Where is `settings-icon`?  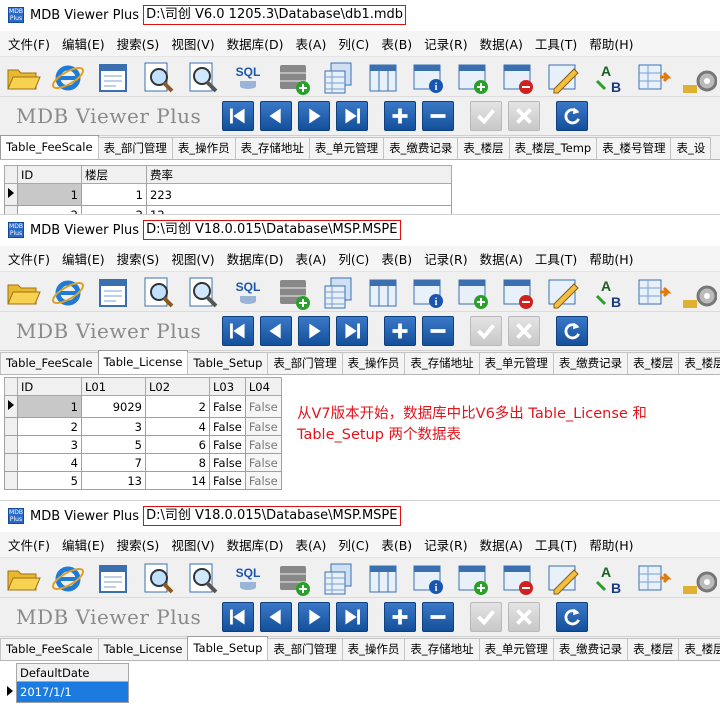
settings-icon is located at coordinates (698, 77).